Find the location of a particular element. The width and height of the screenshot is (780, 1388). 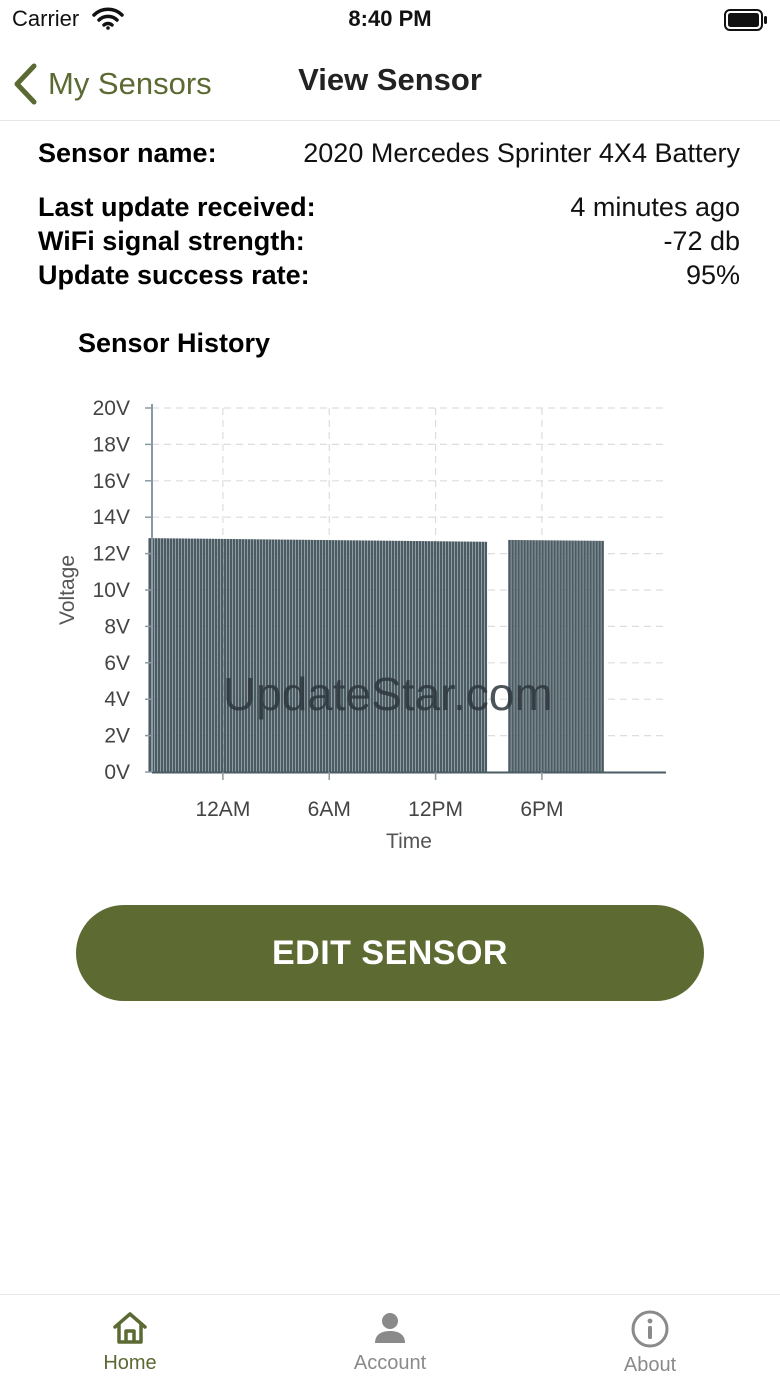

back-label: My Sensors is located at coordinates (130, 83).